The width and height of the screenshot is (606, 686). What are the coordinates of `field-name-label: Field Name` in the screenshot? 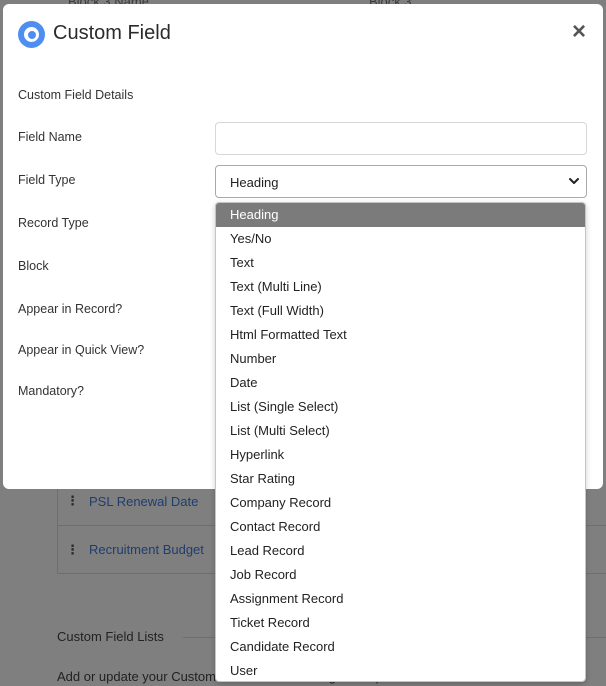 It's located at (50, 137).